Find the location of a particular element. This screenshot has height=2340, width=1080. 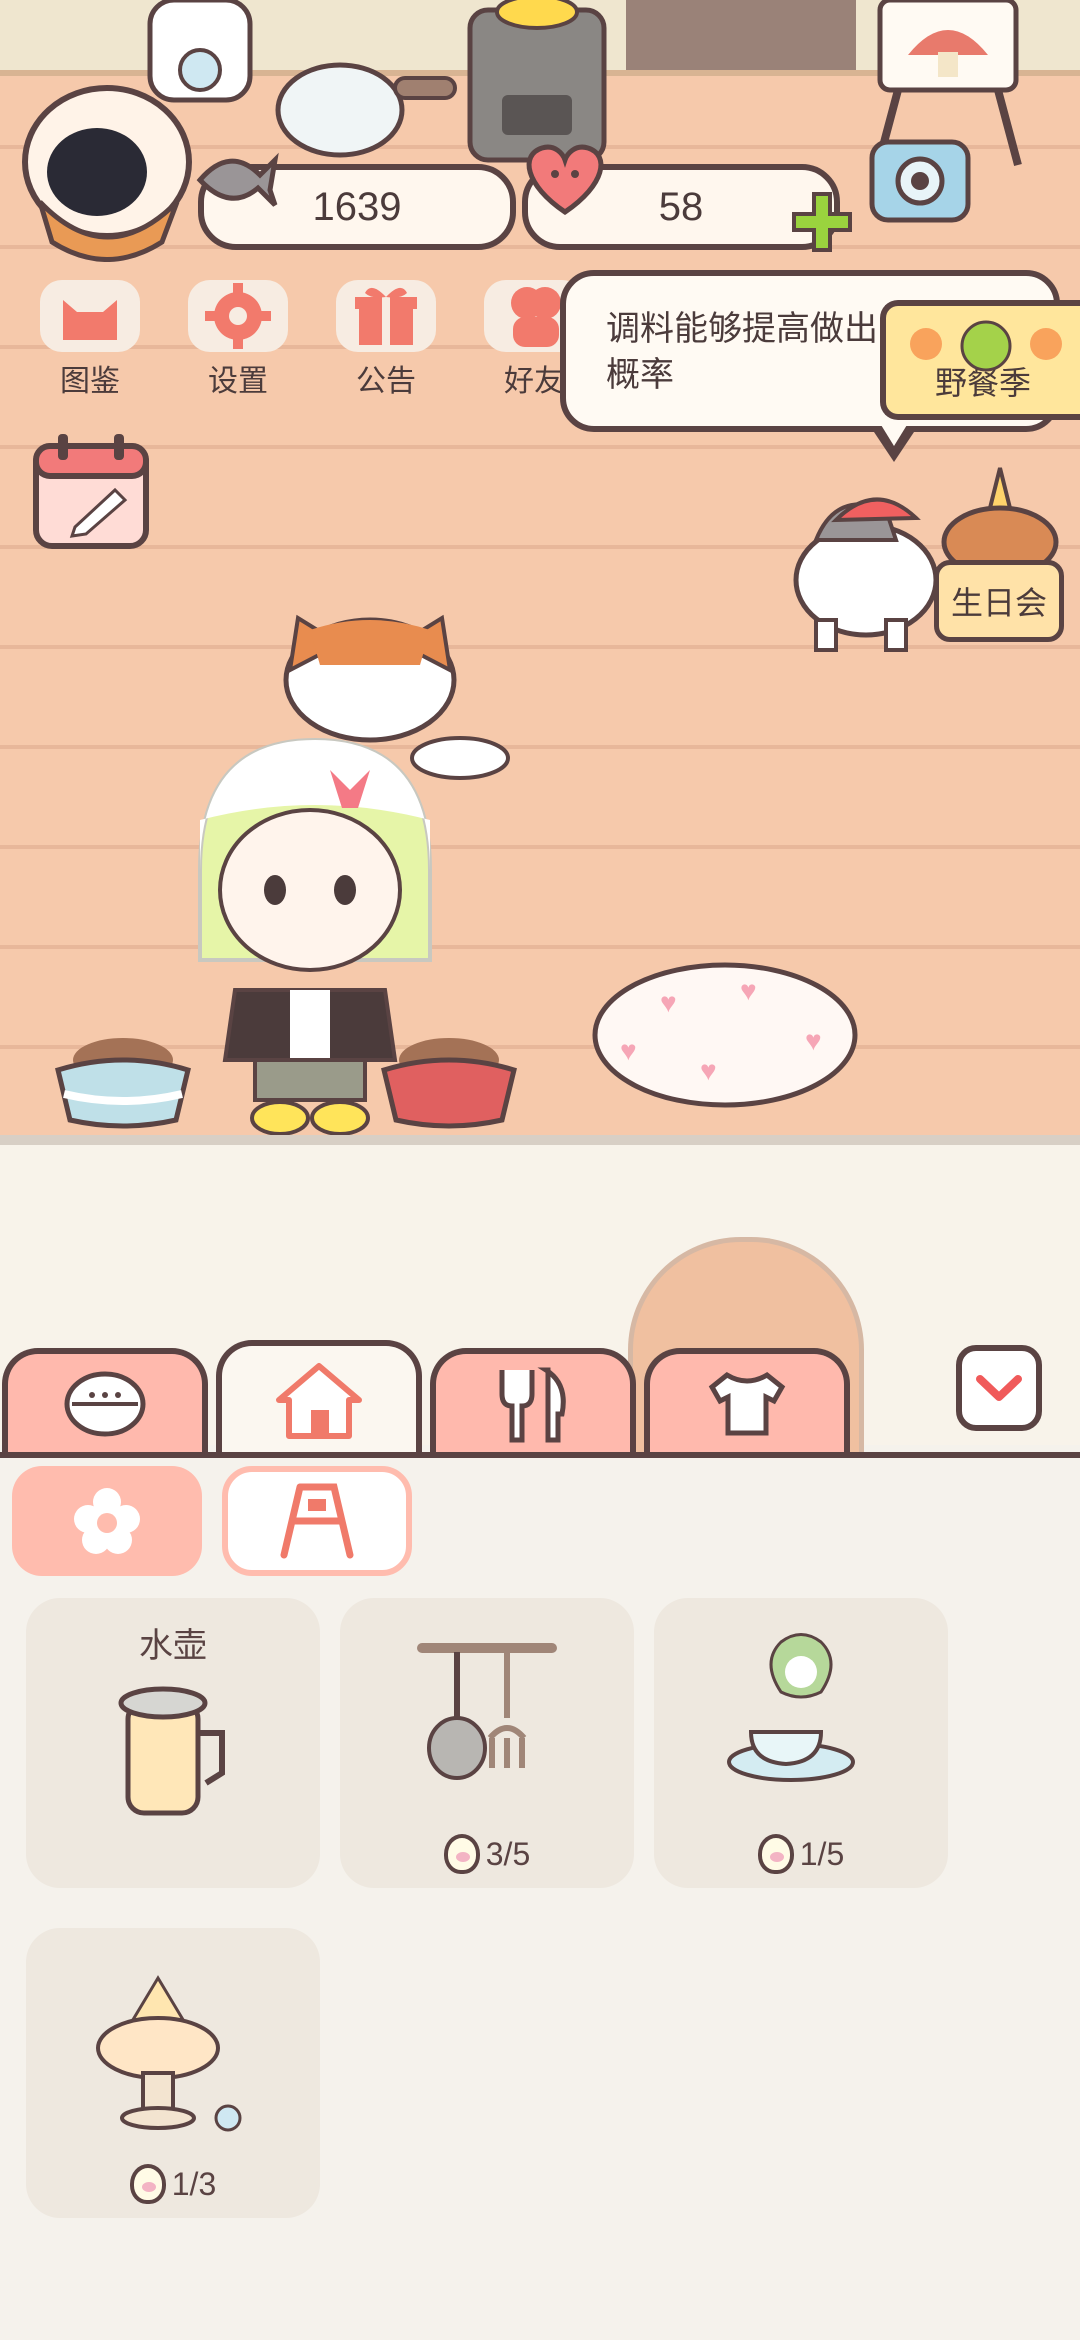

category-tab-bar is located at coordinates (540, 1399).